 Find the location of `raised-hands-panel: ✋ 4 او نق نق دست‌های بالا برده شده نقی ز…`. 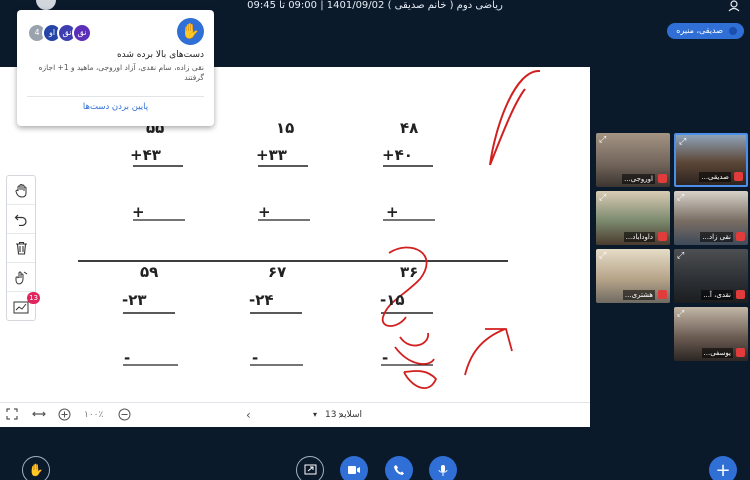

raised-hands-panel: ✋ 4 او نق نق دست‌های بالا برده شده نقی ز… is located at coordinates (115, 68).